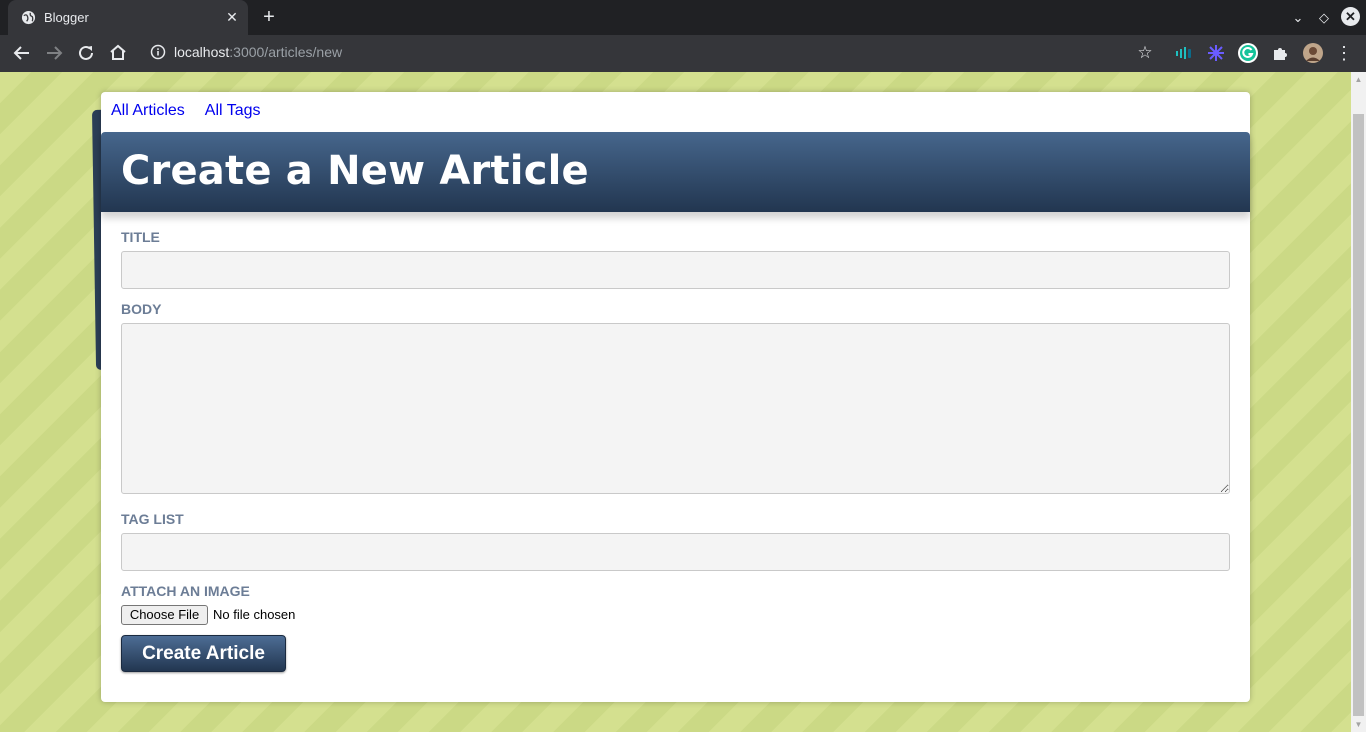  I want to click on globe-icon, so click(28, 17).